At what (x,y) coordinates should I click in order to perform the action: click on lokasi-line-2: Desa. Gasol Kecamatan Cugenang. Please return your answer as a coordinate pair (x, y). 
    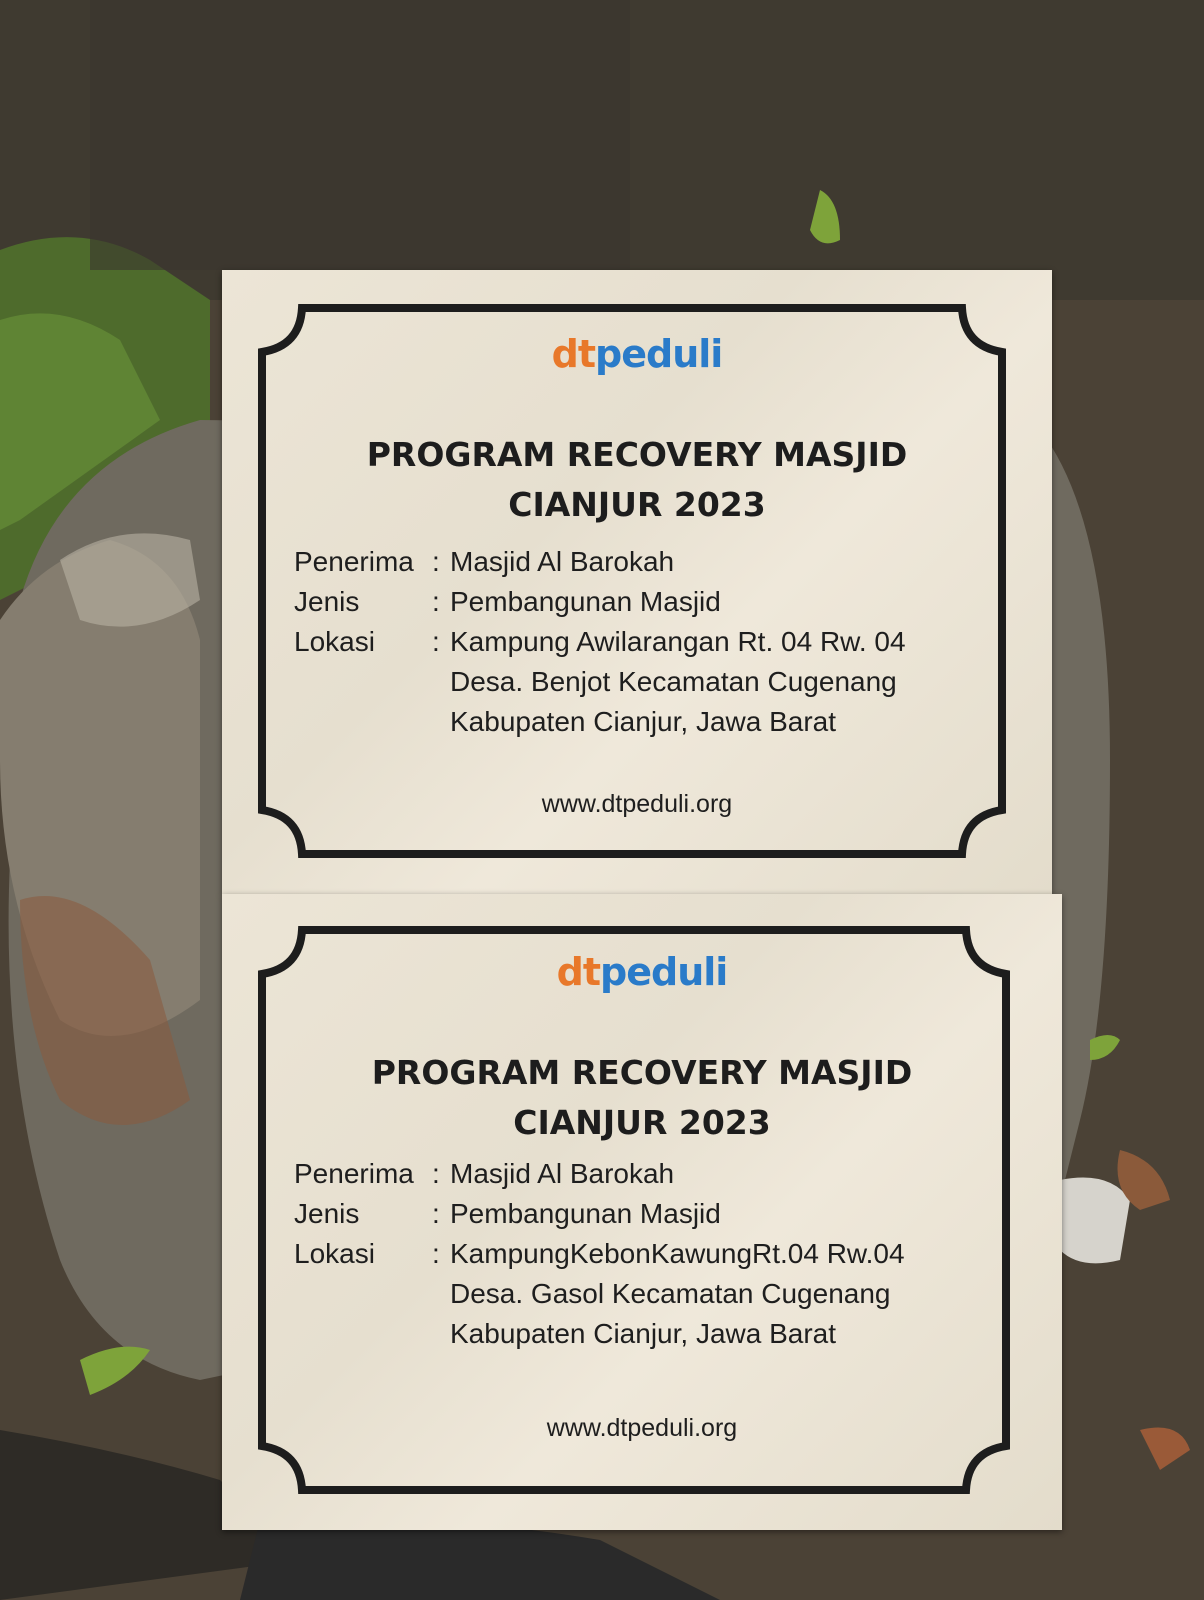
    Looking at the image, I should click on (670, 1293).